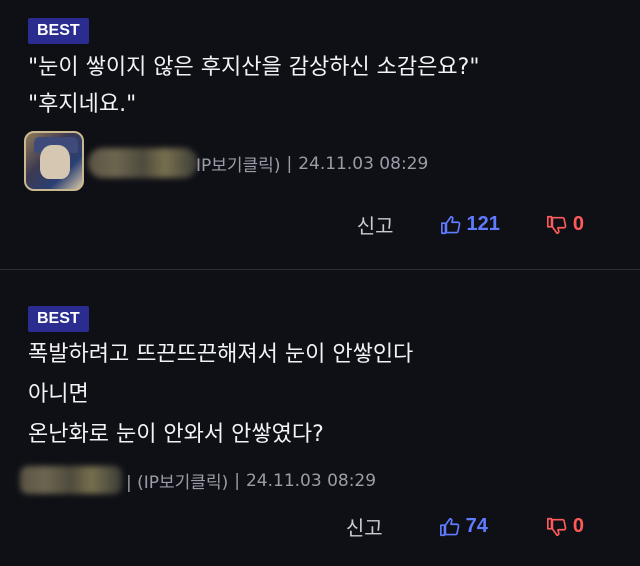 The height and width of the screenshot is (566, 640). What do you see at coordinates (254, 67) in the screenshot?
I see `comment-text-line: "눈이 쌓이지 않은 후지산을 감상하신 소감은요?"` at bounding box center [254, 67].